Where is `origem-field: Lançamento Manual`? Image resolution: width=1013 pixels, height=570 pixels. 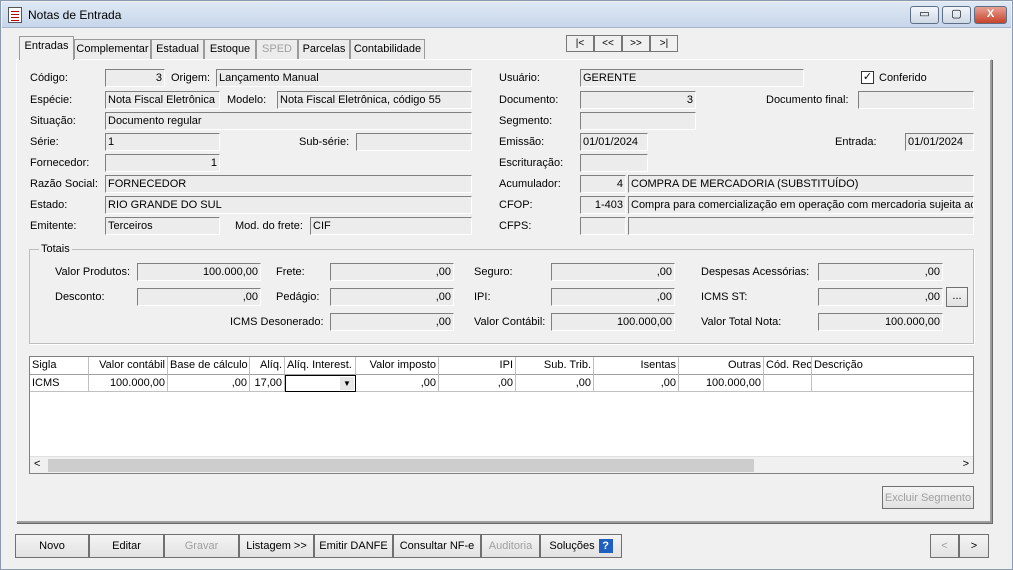
origem-field: Lançamento Manual is located at coordinates (344, 78).